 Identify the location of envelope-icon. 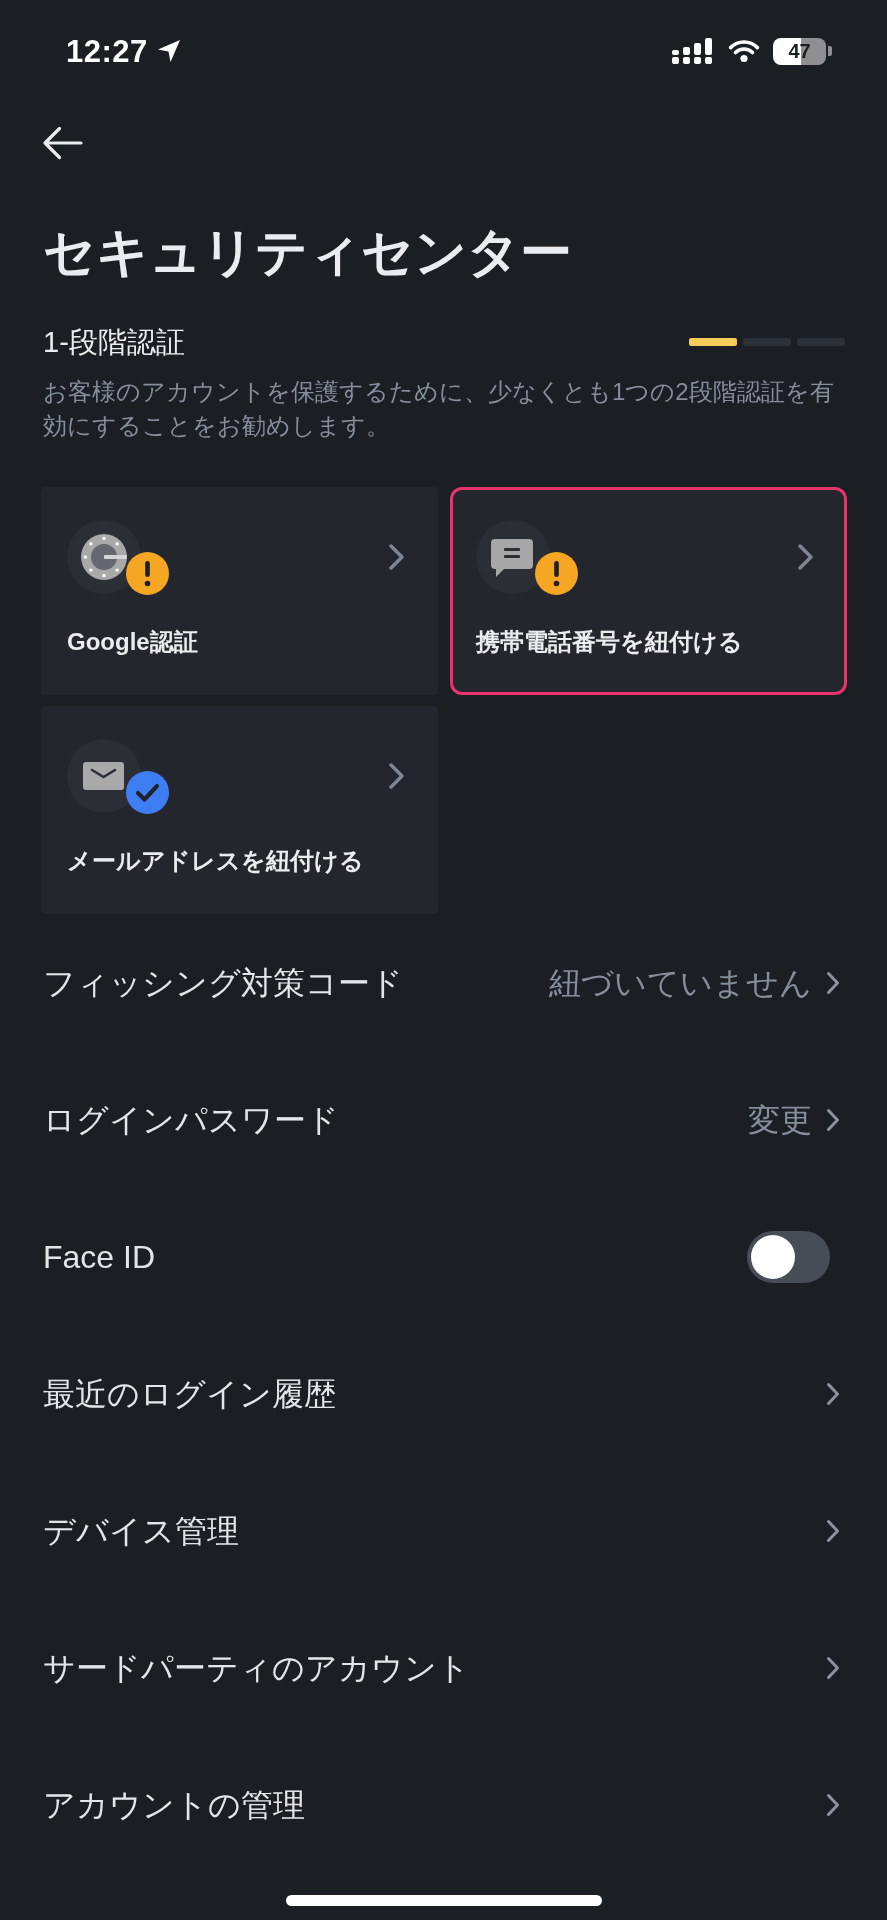
(104, 776).